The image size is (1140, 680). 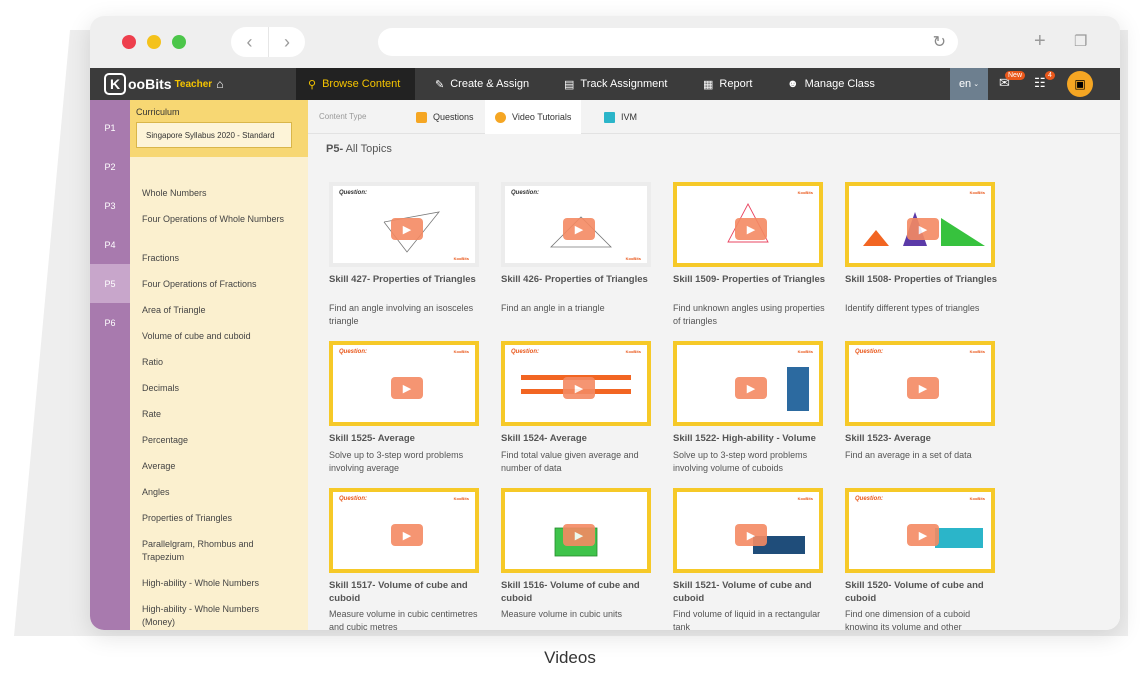 What do you see at coordinates (110, 244) in the screenshot?
I see `grade-item: P4` at bounding box center [110, 244].